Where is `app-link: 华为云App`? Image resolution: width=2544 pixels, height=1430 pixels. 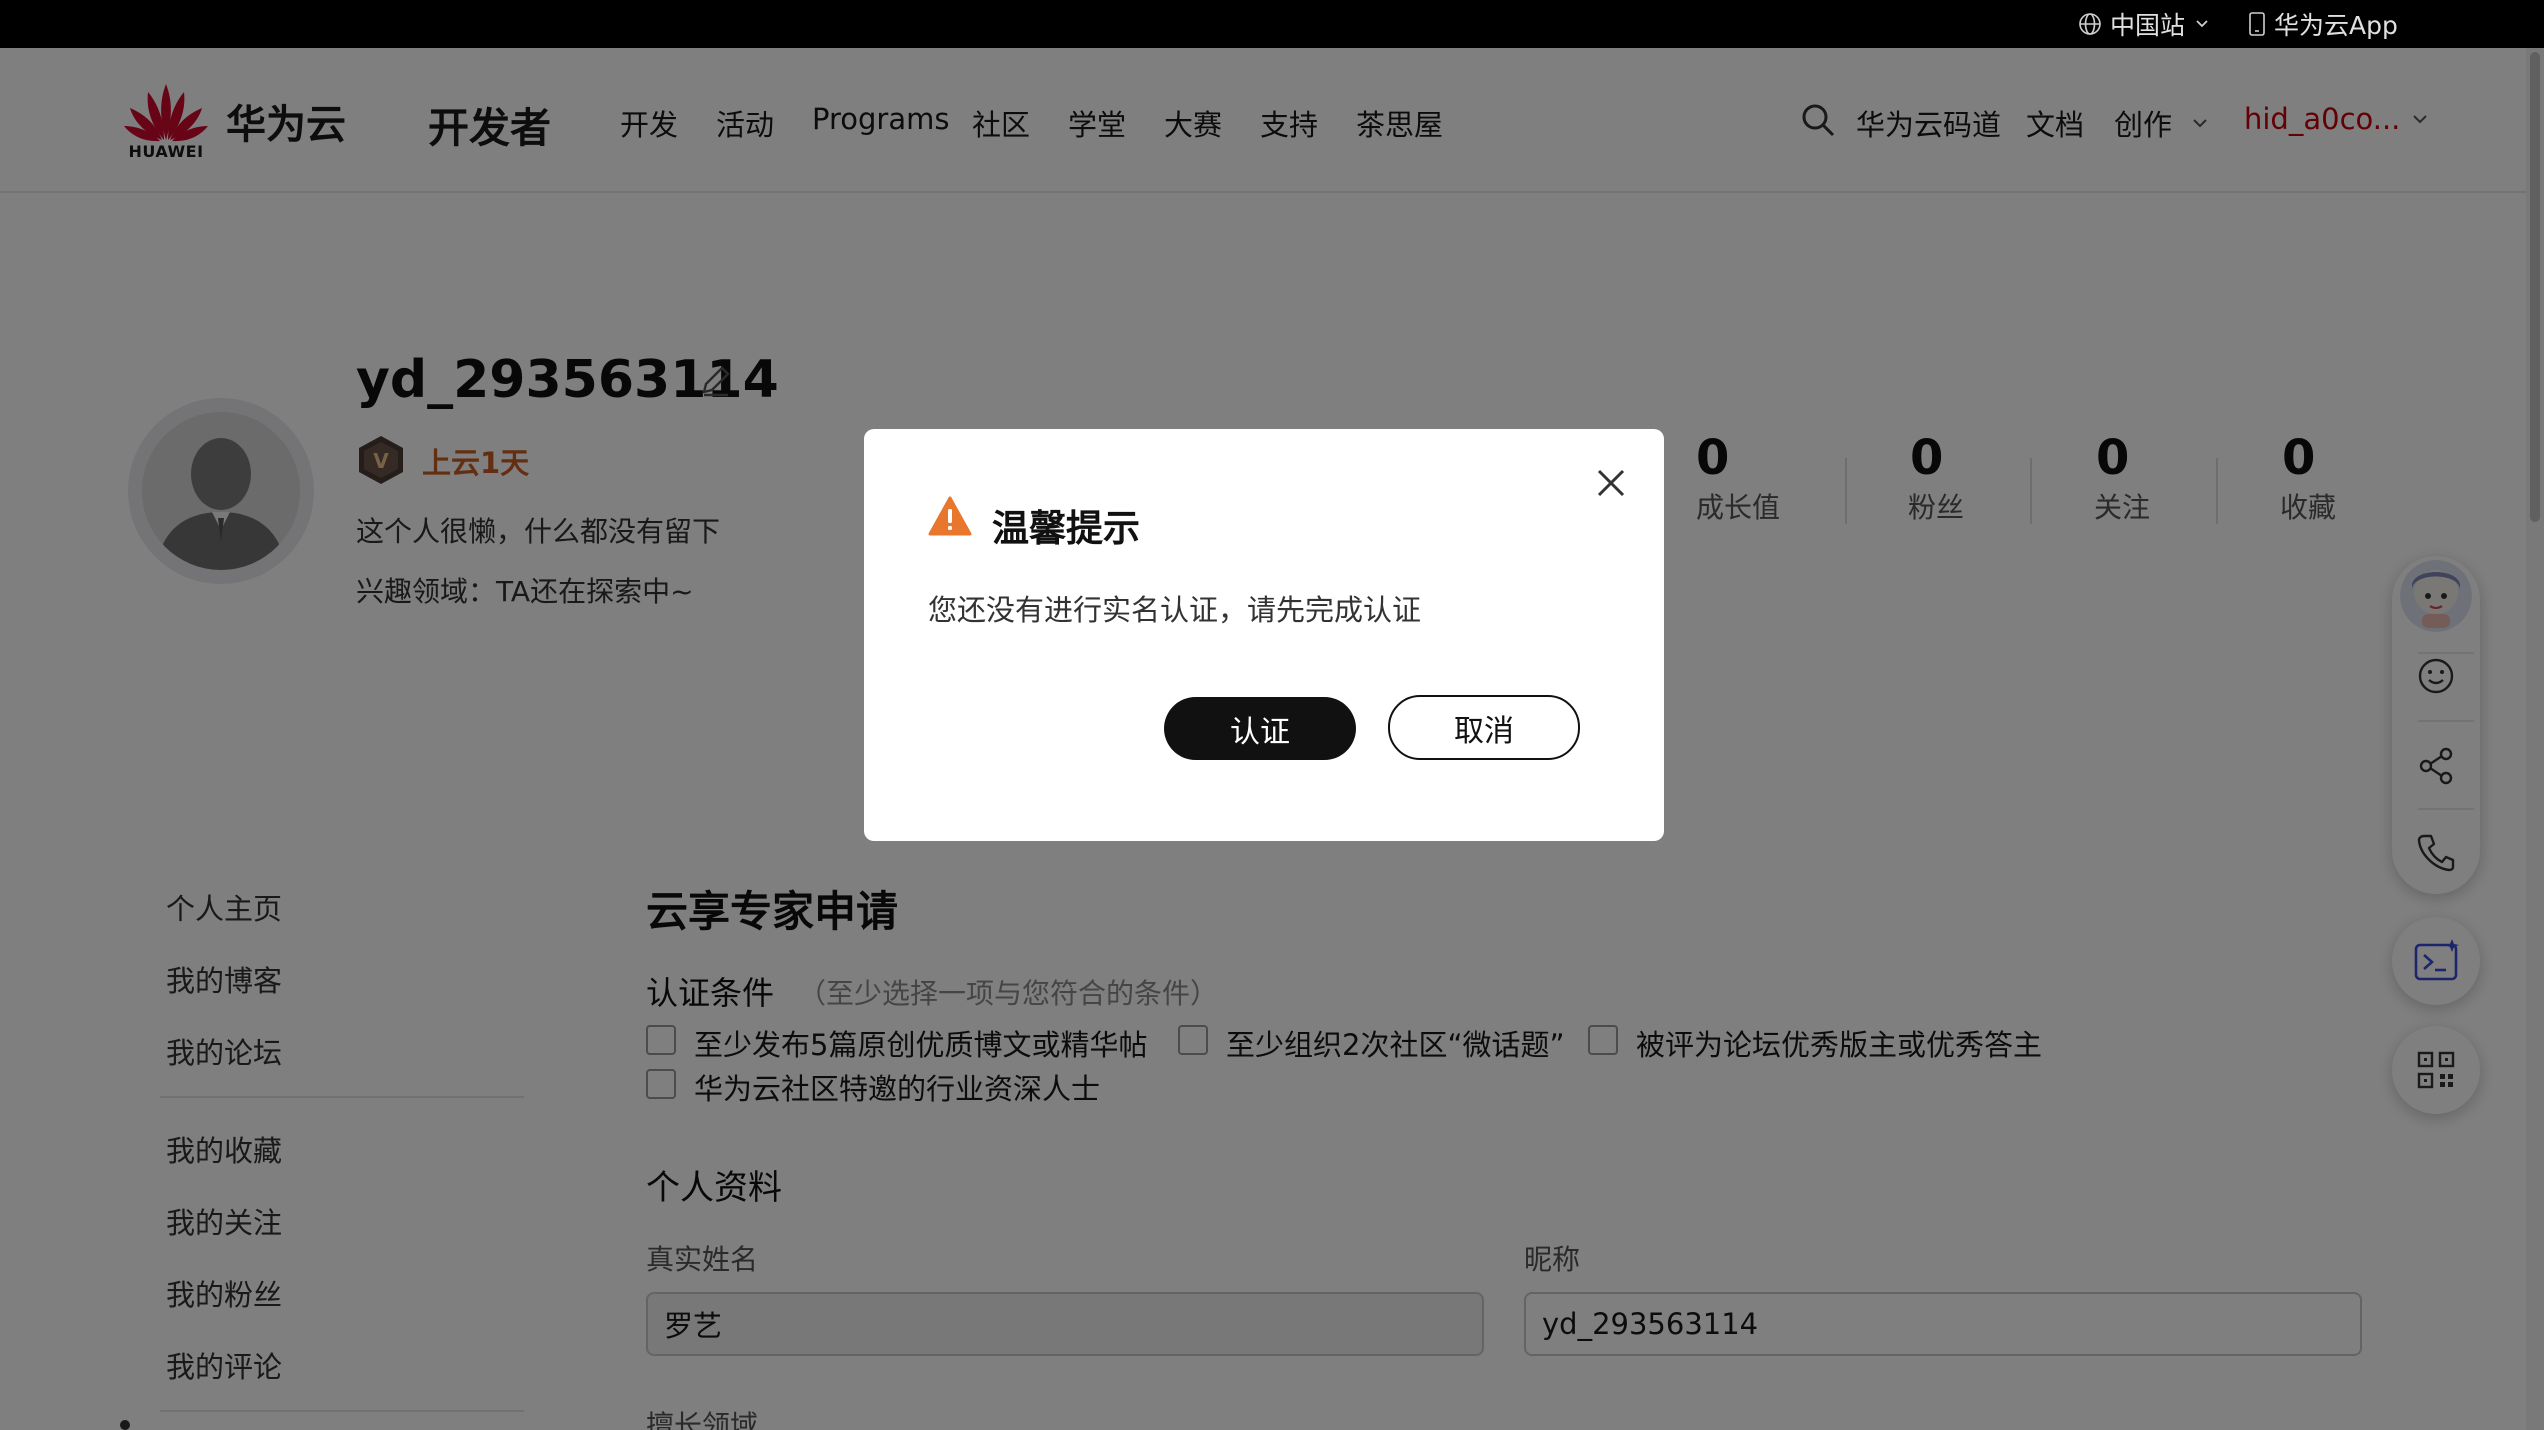
app-link: 华为云App is located at coordinates (2323, 24).